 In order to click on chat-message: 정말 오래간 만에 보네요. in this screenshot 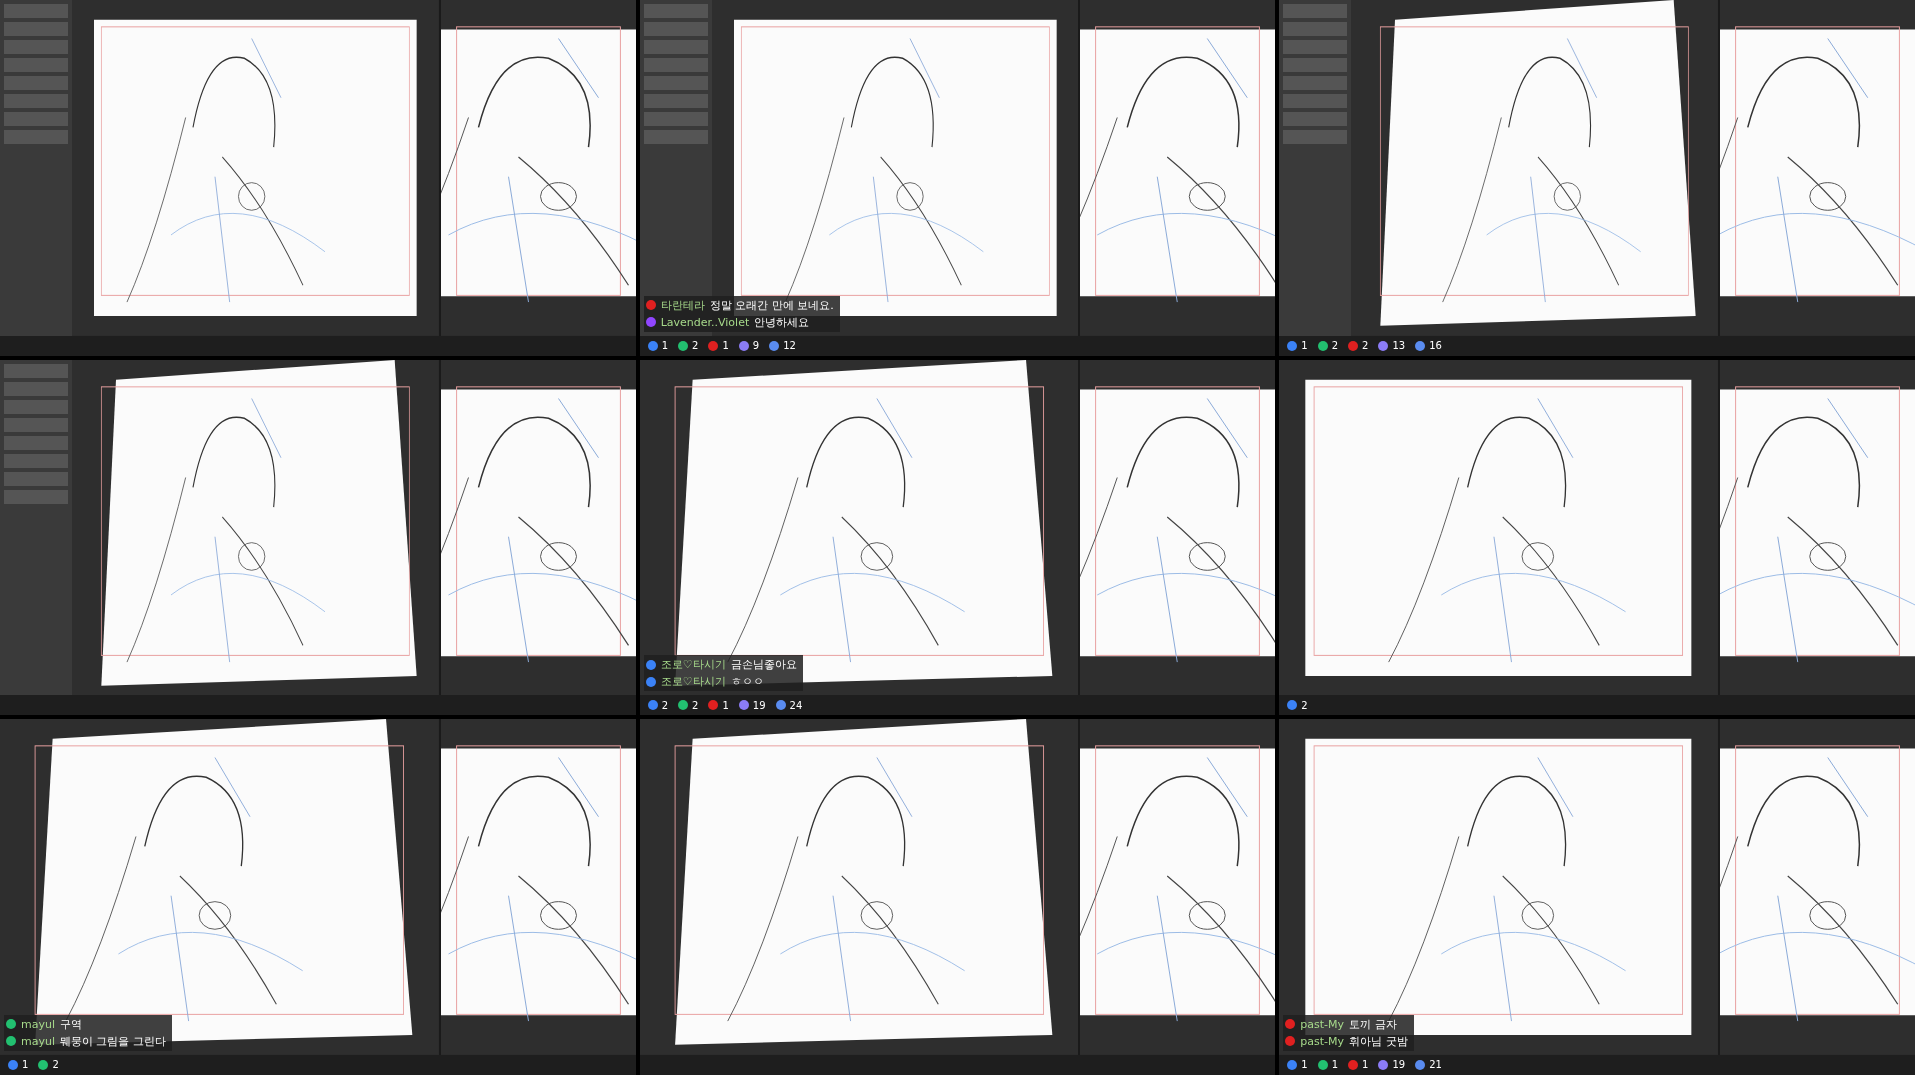, I will do `click(771, 305)`.